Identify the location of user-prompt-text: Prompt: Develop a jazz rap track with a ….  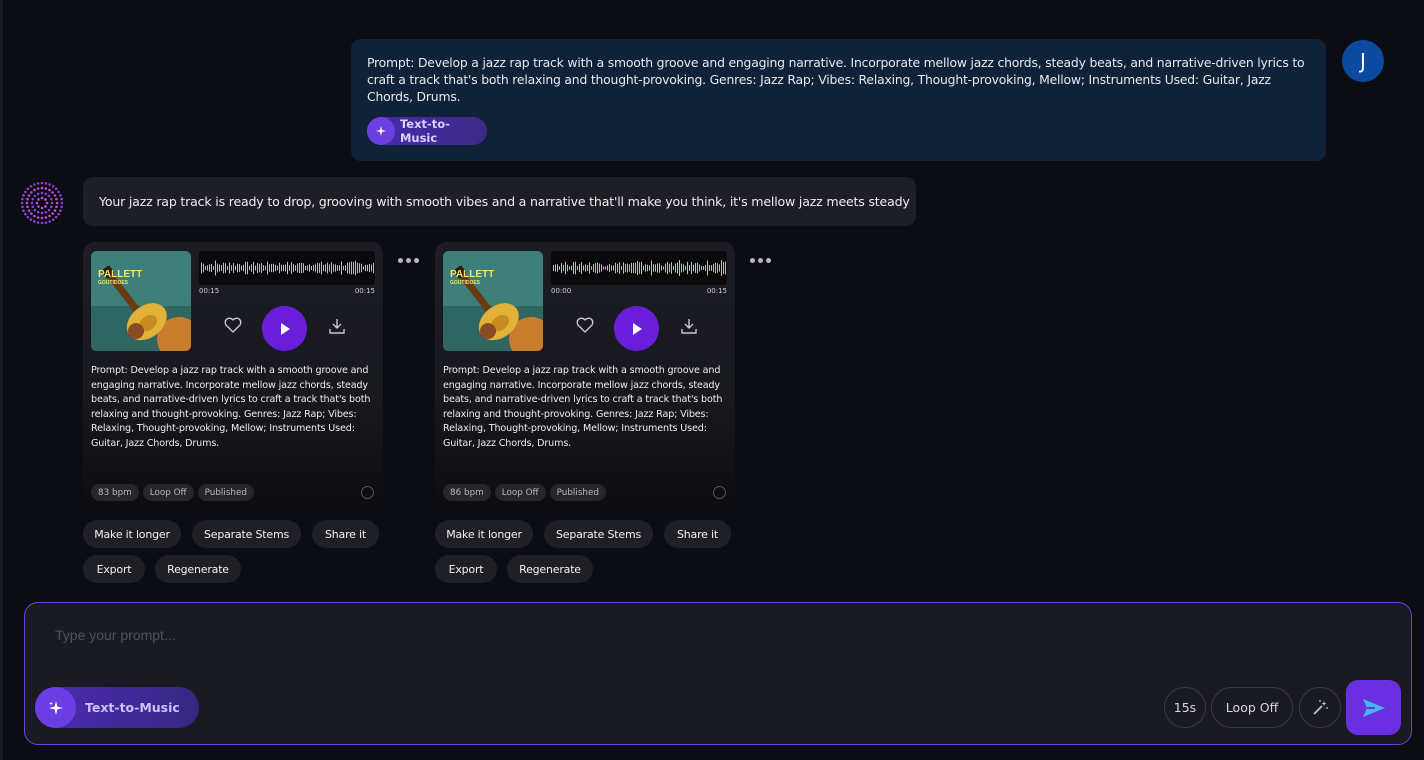
(836, 79).